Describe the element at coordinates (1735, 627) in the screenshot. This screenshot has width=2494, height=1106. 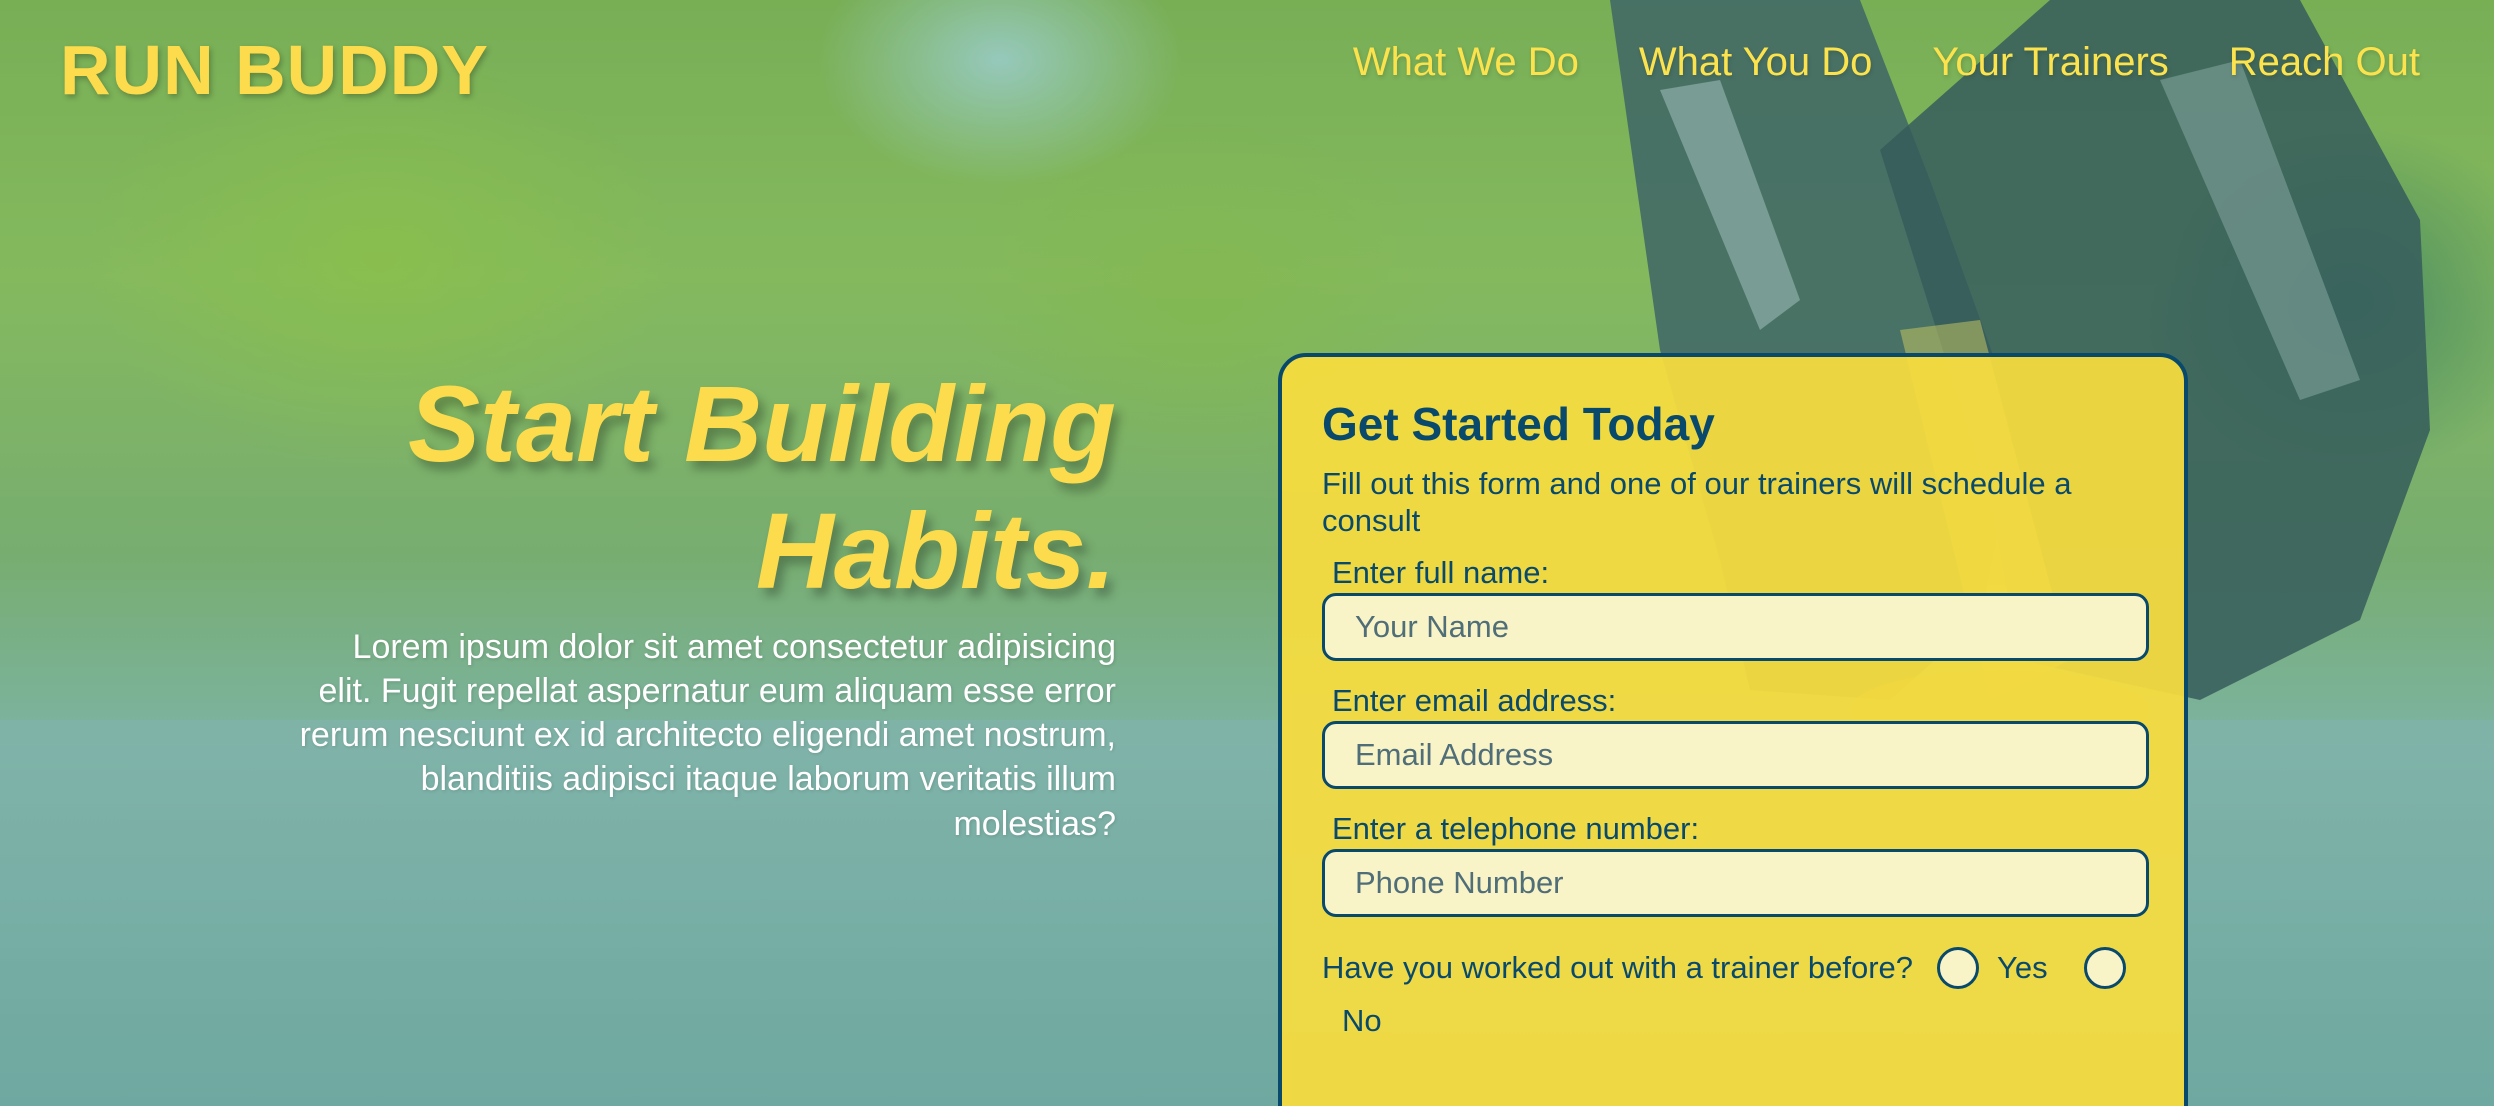
I see `name-input` at that location.